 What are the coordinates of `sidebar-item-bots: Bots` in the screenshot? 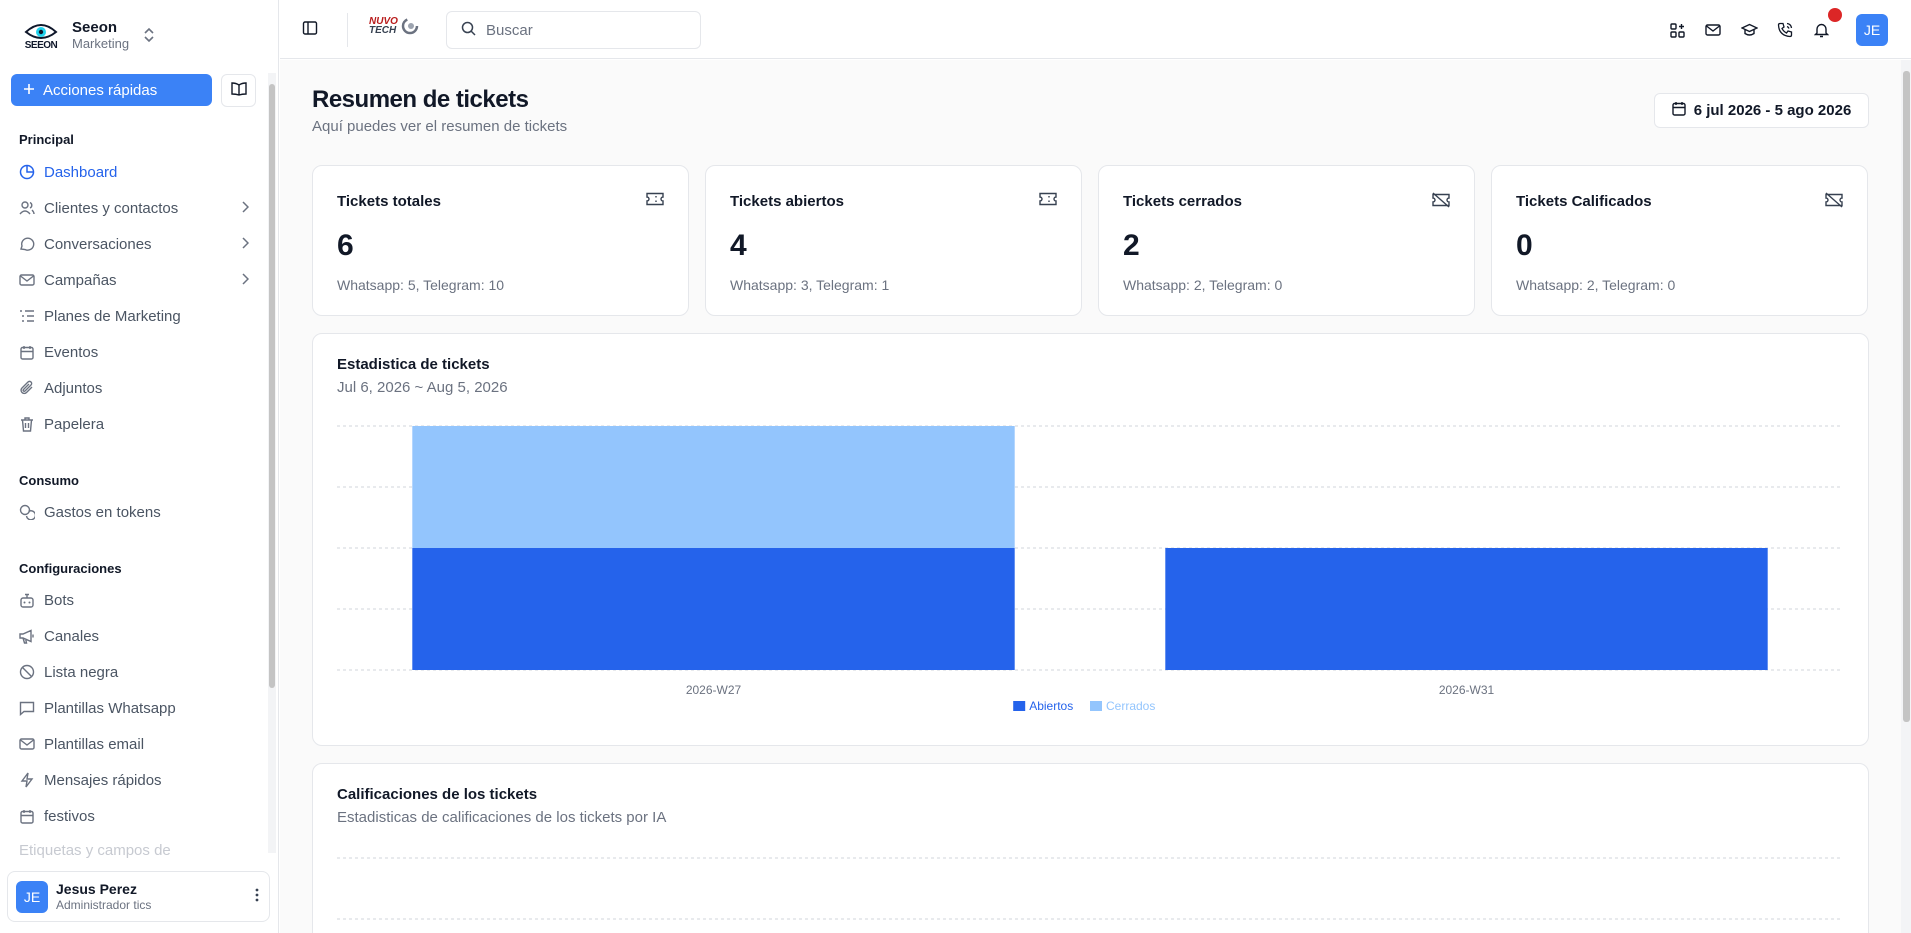 It's located at (134, 600).